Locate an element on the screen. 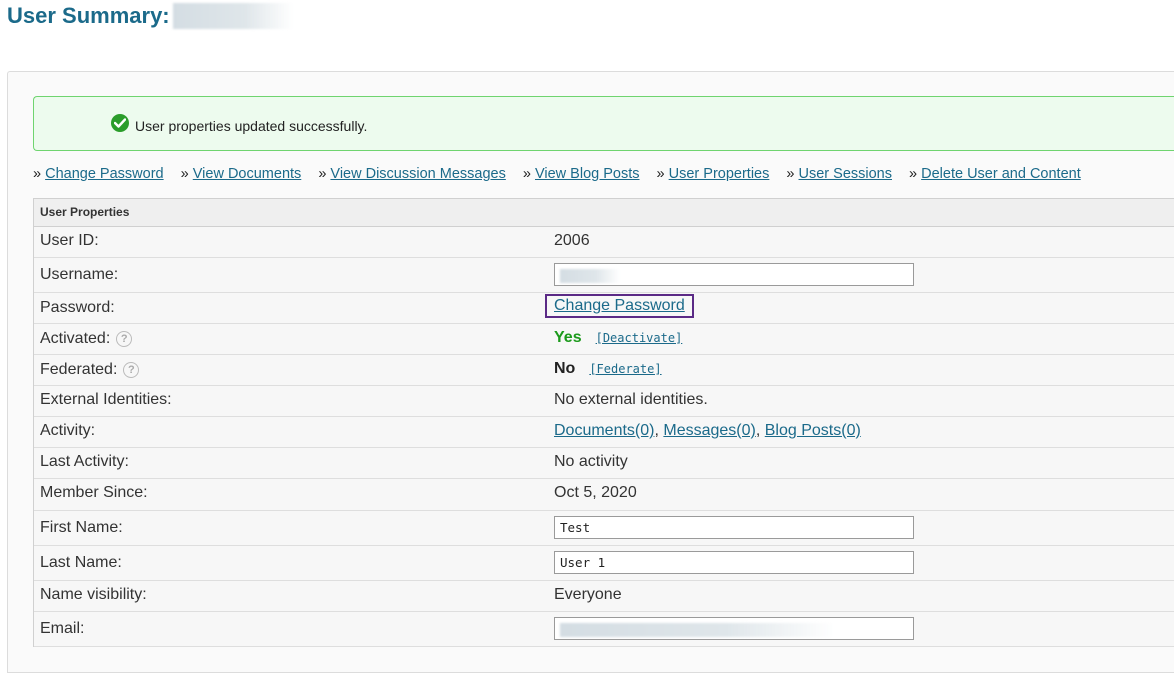 Image resolution: width=1174 pixels, height=673 pixels. name-visibility-label: Name visibility: is located at coordinates (93, 594).